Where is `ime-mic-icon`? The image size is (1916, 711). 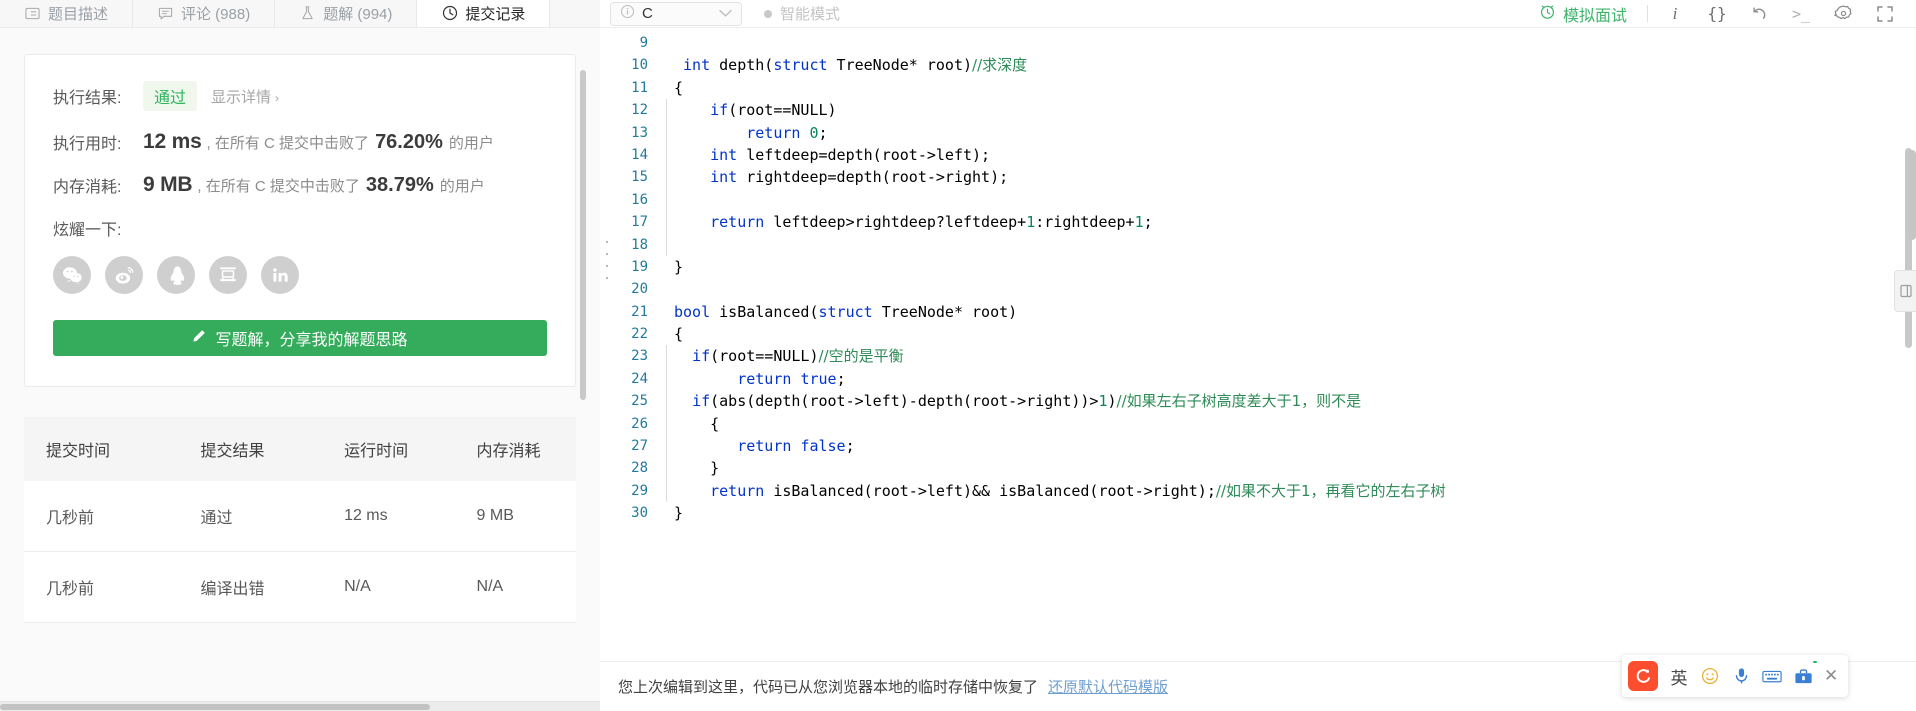 ime-mic-icon is located at coordinates (1741, 676).